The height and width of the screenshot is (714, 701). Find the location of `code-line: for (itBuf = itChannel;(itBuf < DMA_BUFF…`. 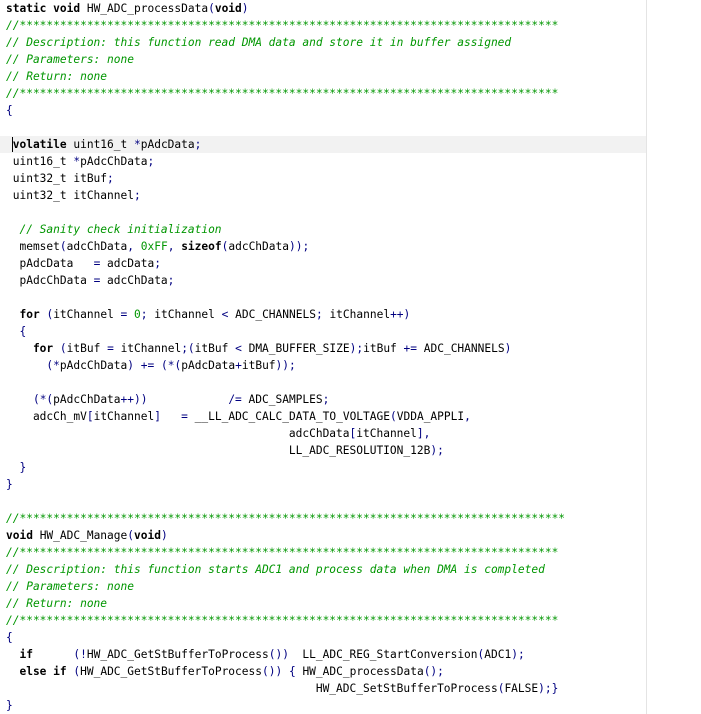

code-line: for (itBuf = itChannel;(itBuf < DMA_BUFF… is located at coordinates (326, 348).